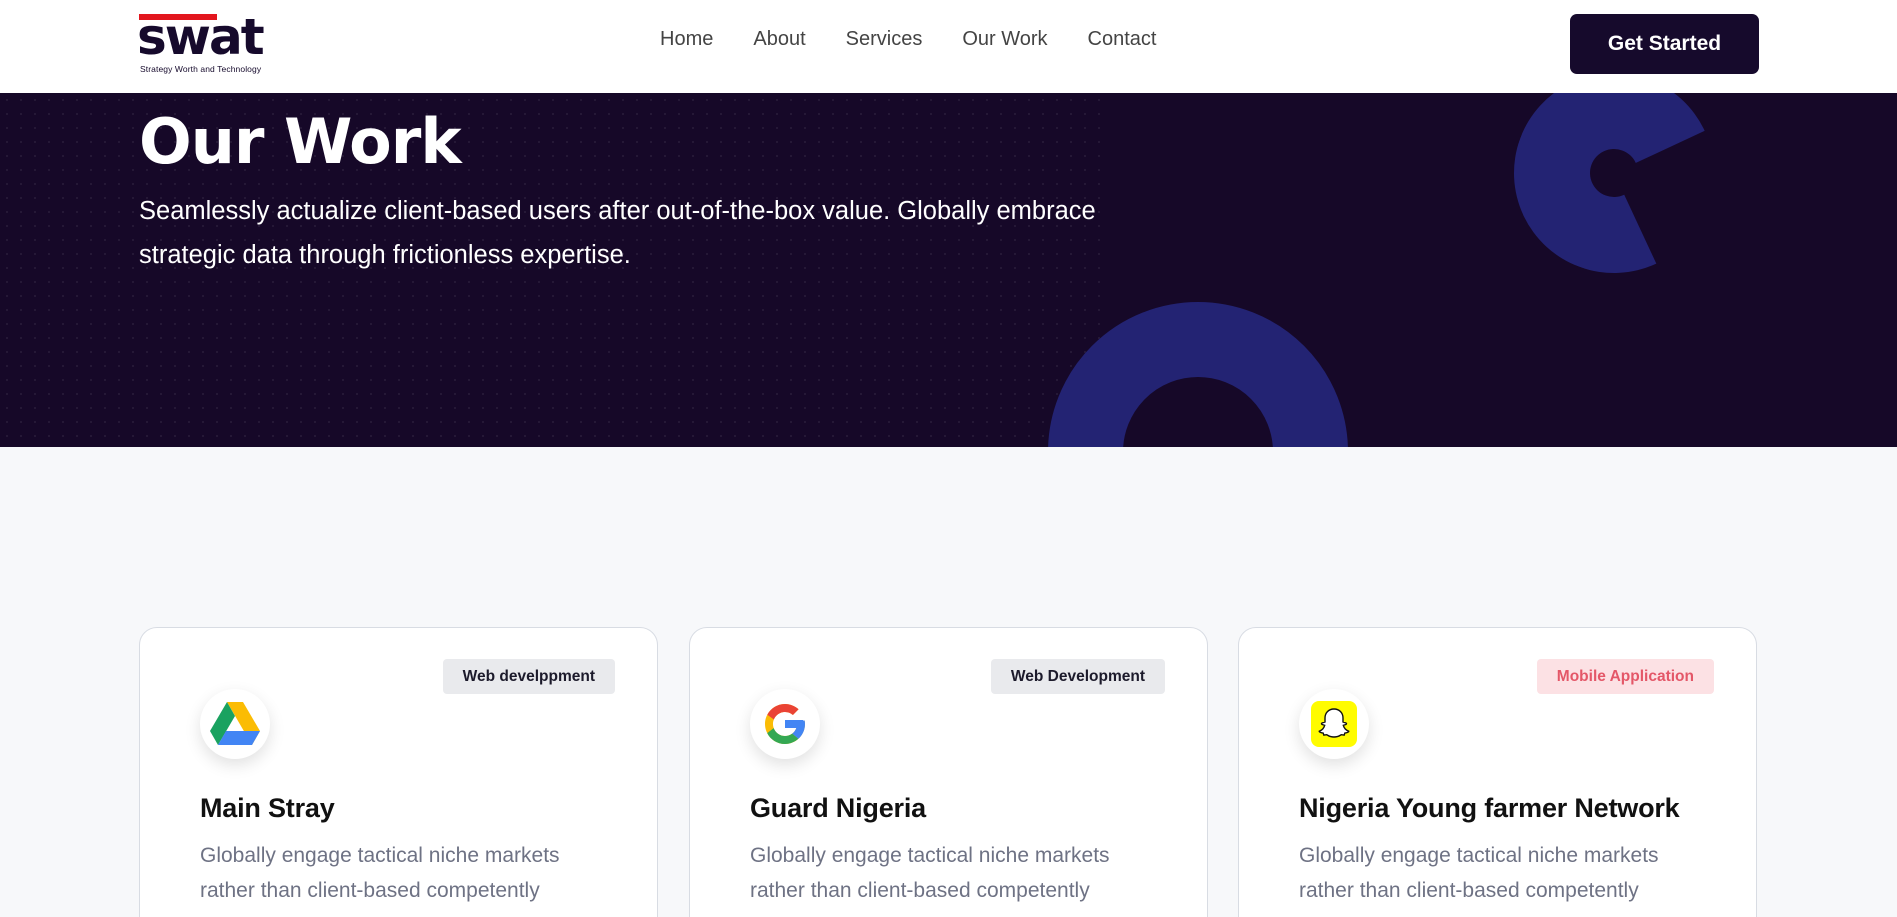 The height and width of the screenshot is (917, 1897). What do you see at coordinates (201, 37) in the screenshot?
I see `logo-wordmark: swat` at bounding box center [201, 37].